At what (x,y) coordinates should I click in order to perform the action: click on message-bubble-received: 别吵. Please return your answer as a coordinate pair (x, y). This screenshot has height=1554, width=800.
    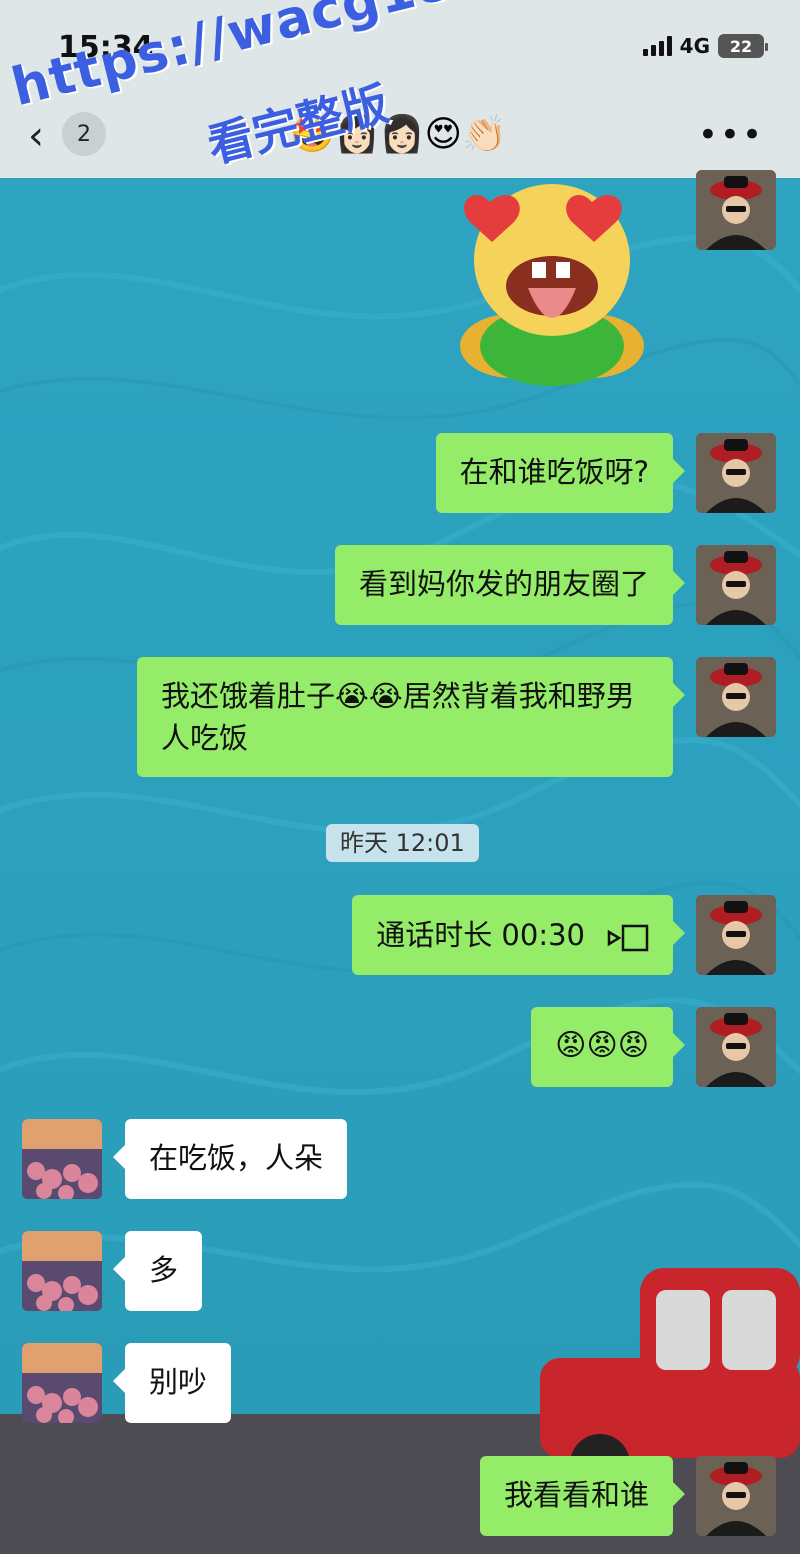
    Looking at the image, I should click on (172, 1383).